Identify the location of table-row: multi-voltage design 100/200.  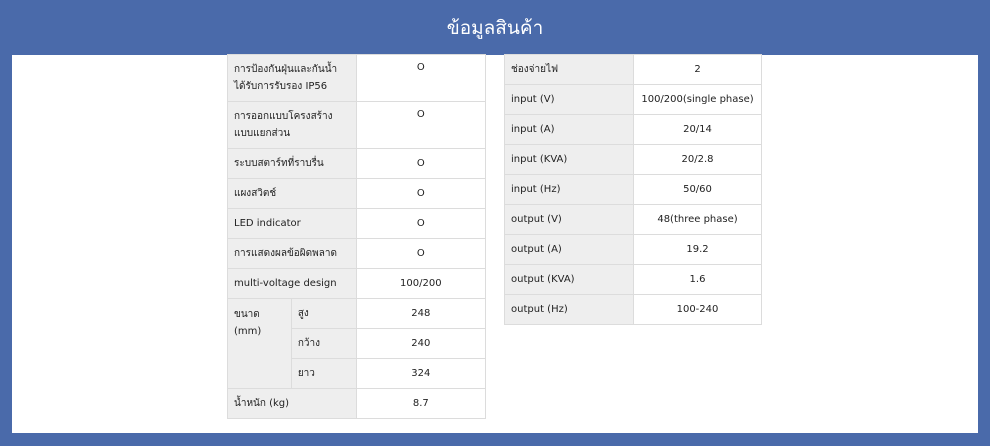
(357, 283).